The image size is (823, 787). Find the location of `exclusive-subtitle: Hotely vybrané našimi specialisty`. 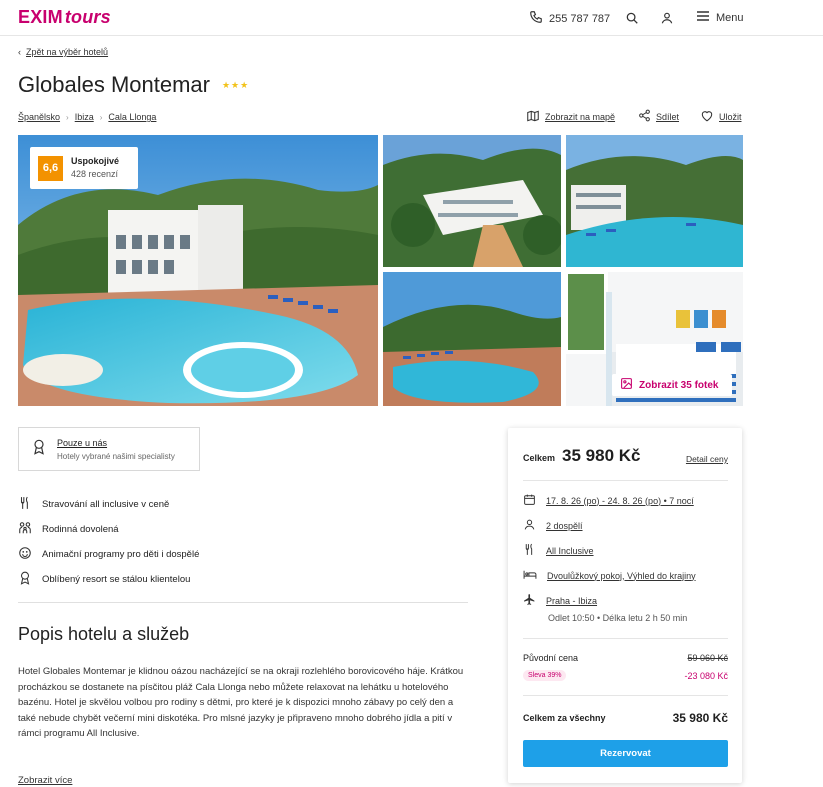

exclusive-subtitle: Hotely vybrané našimi specialisty is located at coordinates (116, 456).